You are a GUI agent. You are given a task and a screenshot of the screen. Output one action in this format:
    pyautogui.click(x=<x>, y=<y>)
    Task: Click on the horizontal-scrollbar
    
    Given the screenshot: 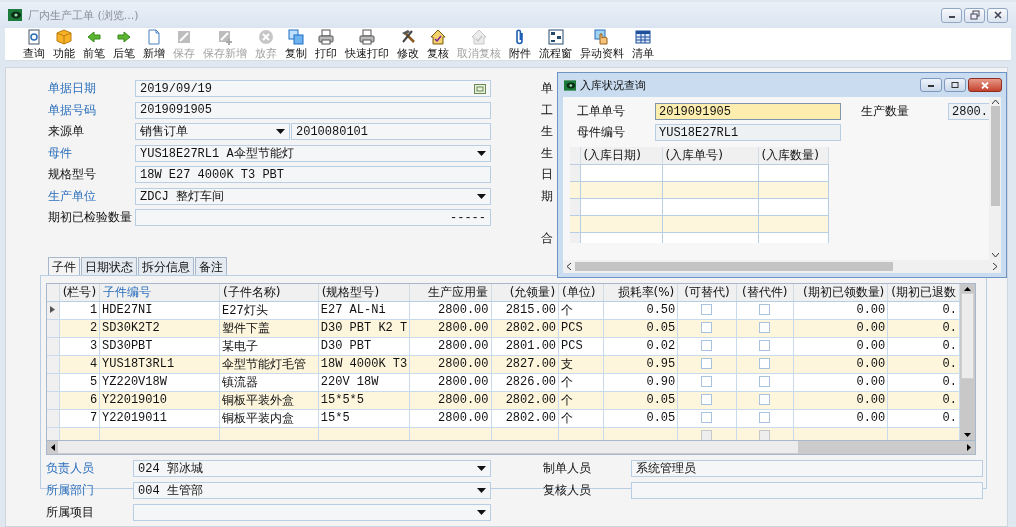 What is the action you would take?
    pyautogui.click(x=782, y=266)
    